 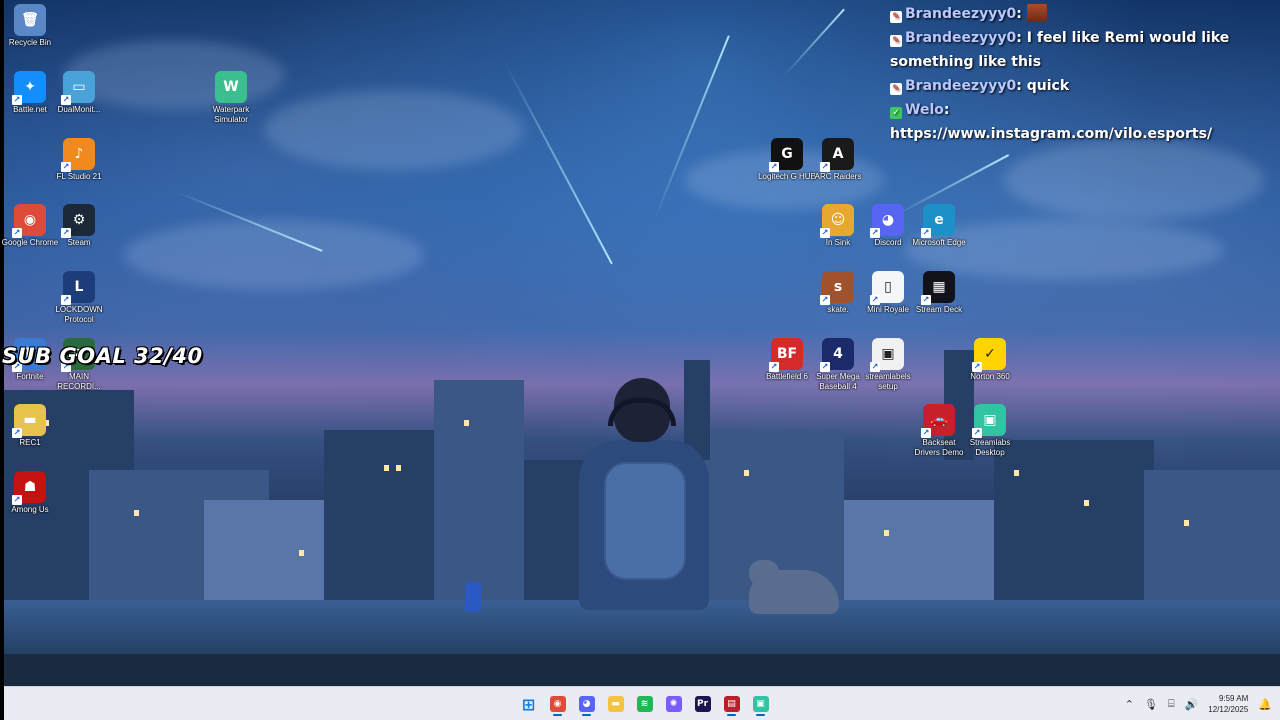 I want to click on desktop-icon-label: Stream Deck, so click(x=939, y=309).